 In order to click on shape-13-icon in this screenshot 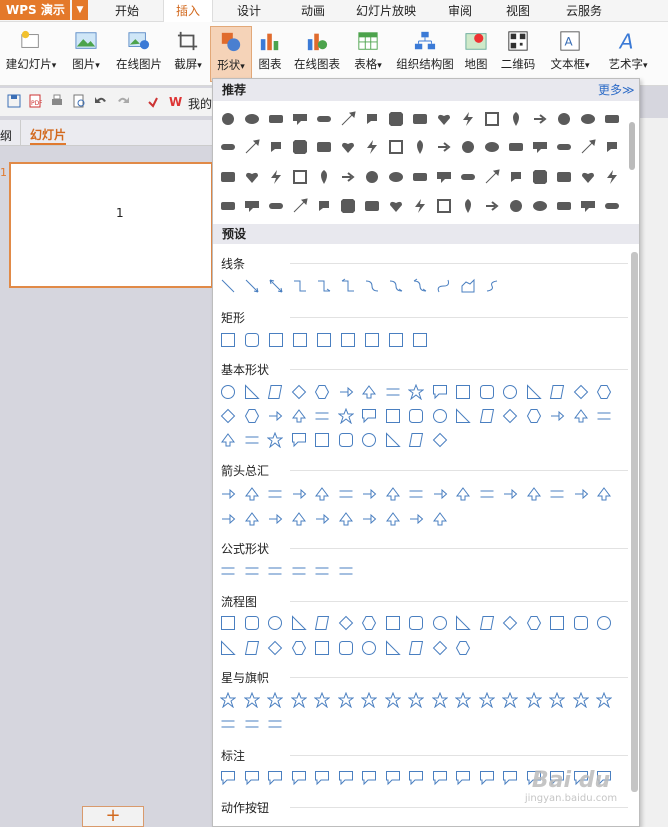, I will do `click(540, 119)`.